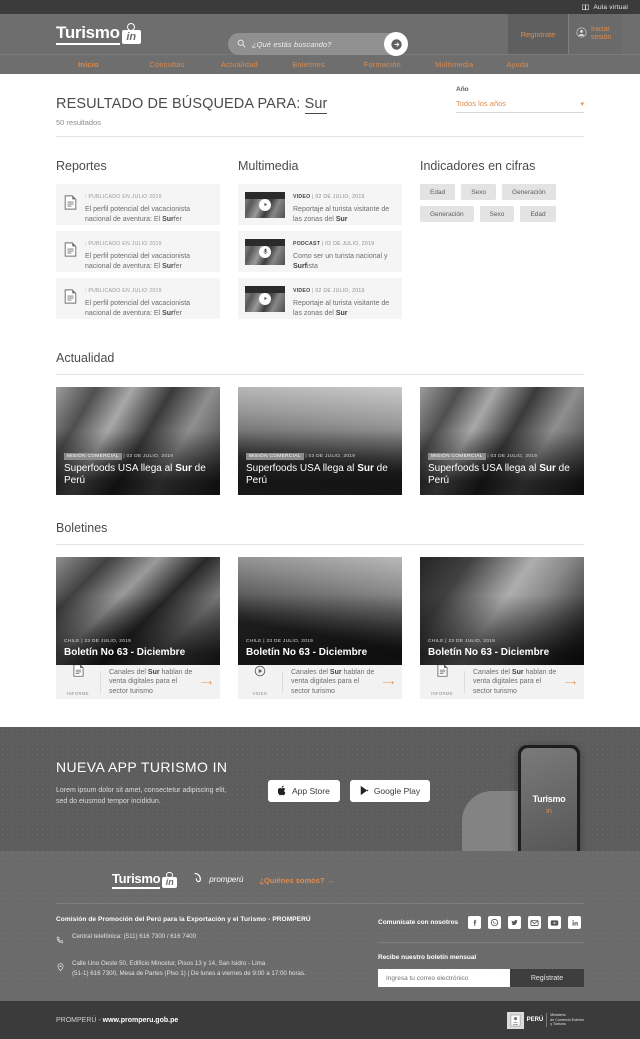 The image size is (640, 1039). I want to click on year-filter: Año Todos los años ▾, so click(520, 99).